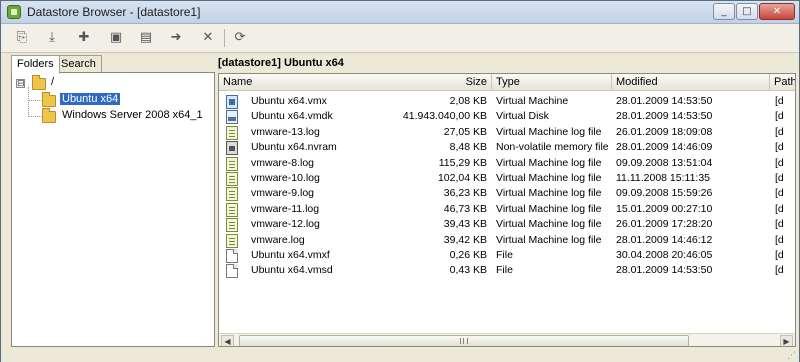 The width and height of the screenshot is (800, 362). I want to click on tab-search: Search, so click(78, 64).